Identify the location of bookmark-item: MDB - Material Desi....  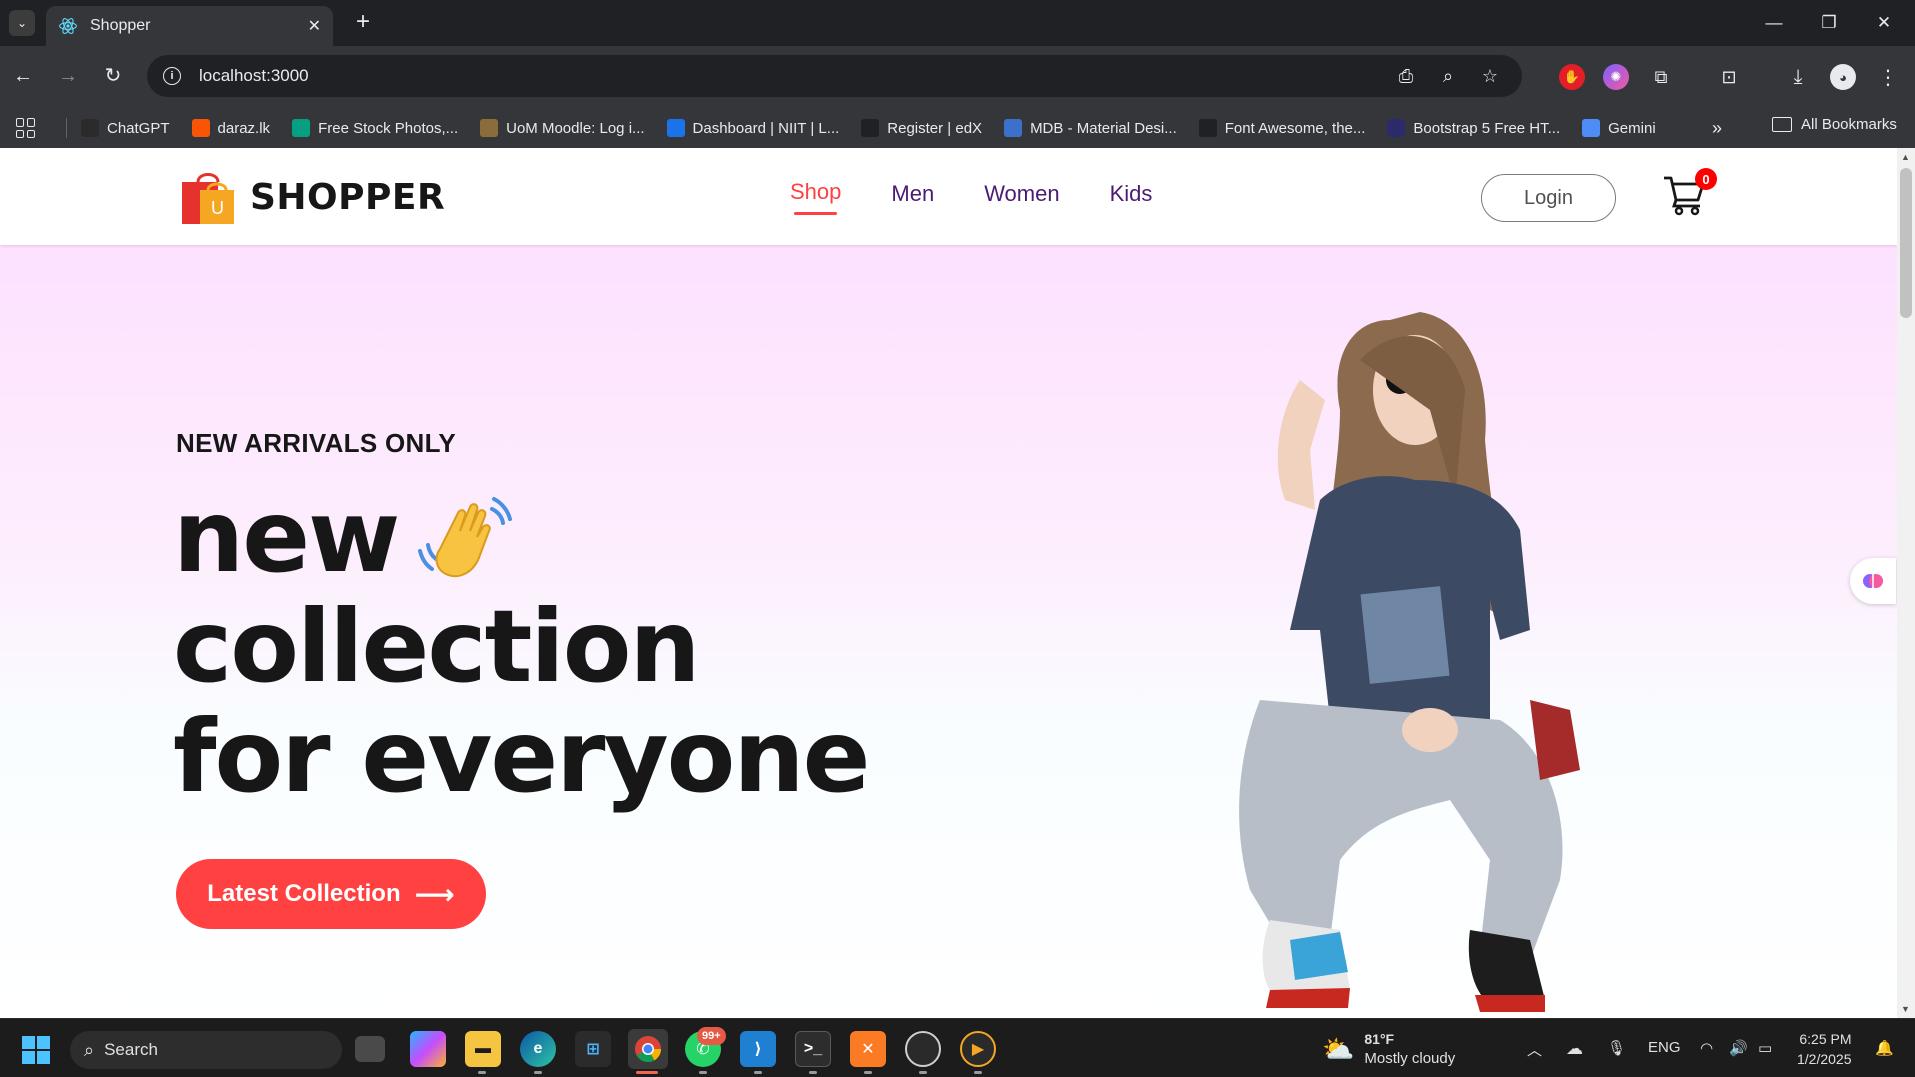
(1090, 128).